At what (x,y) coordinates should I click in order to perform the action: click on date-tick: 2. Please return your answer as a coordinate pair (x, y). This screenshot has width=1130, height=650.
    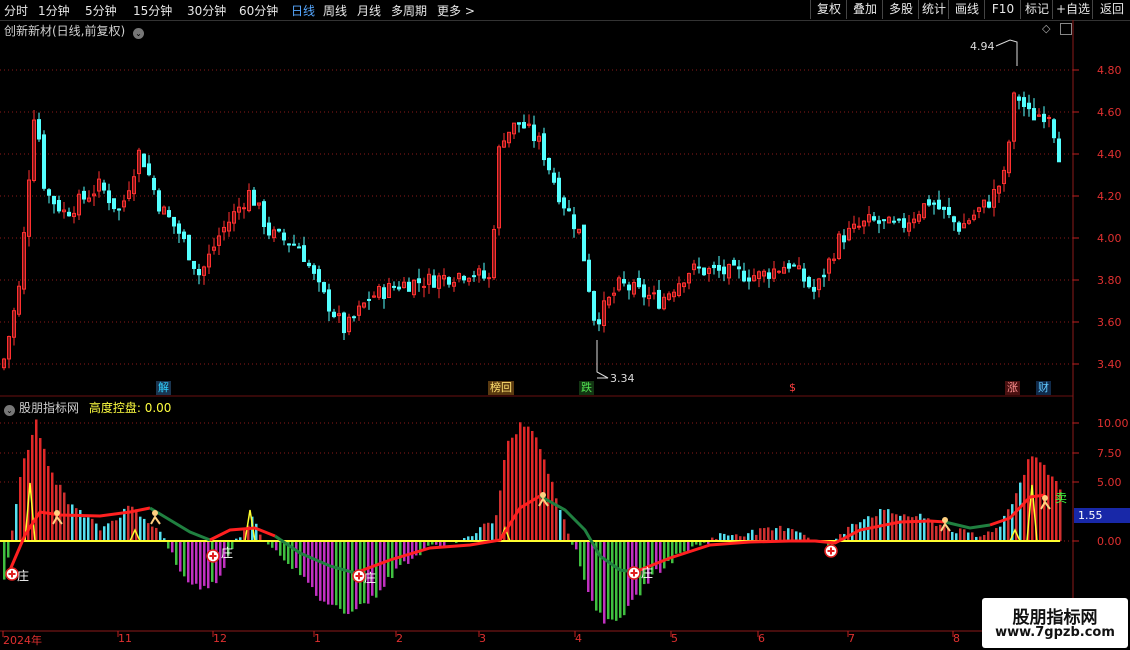
    Looking at the image, I should click on (399, 638).